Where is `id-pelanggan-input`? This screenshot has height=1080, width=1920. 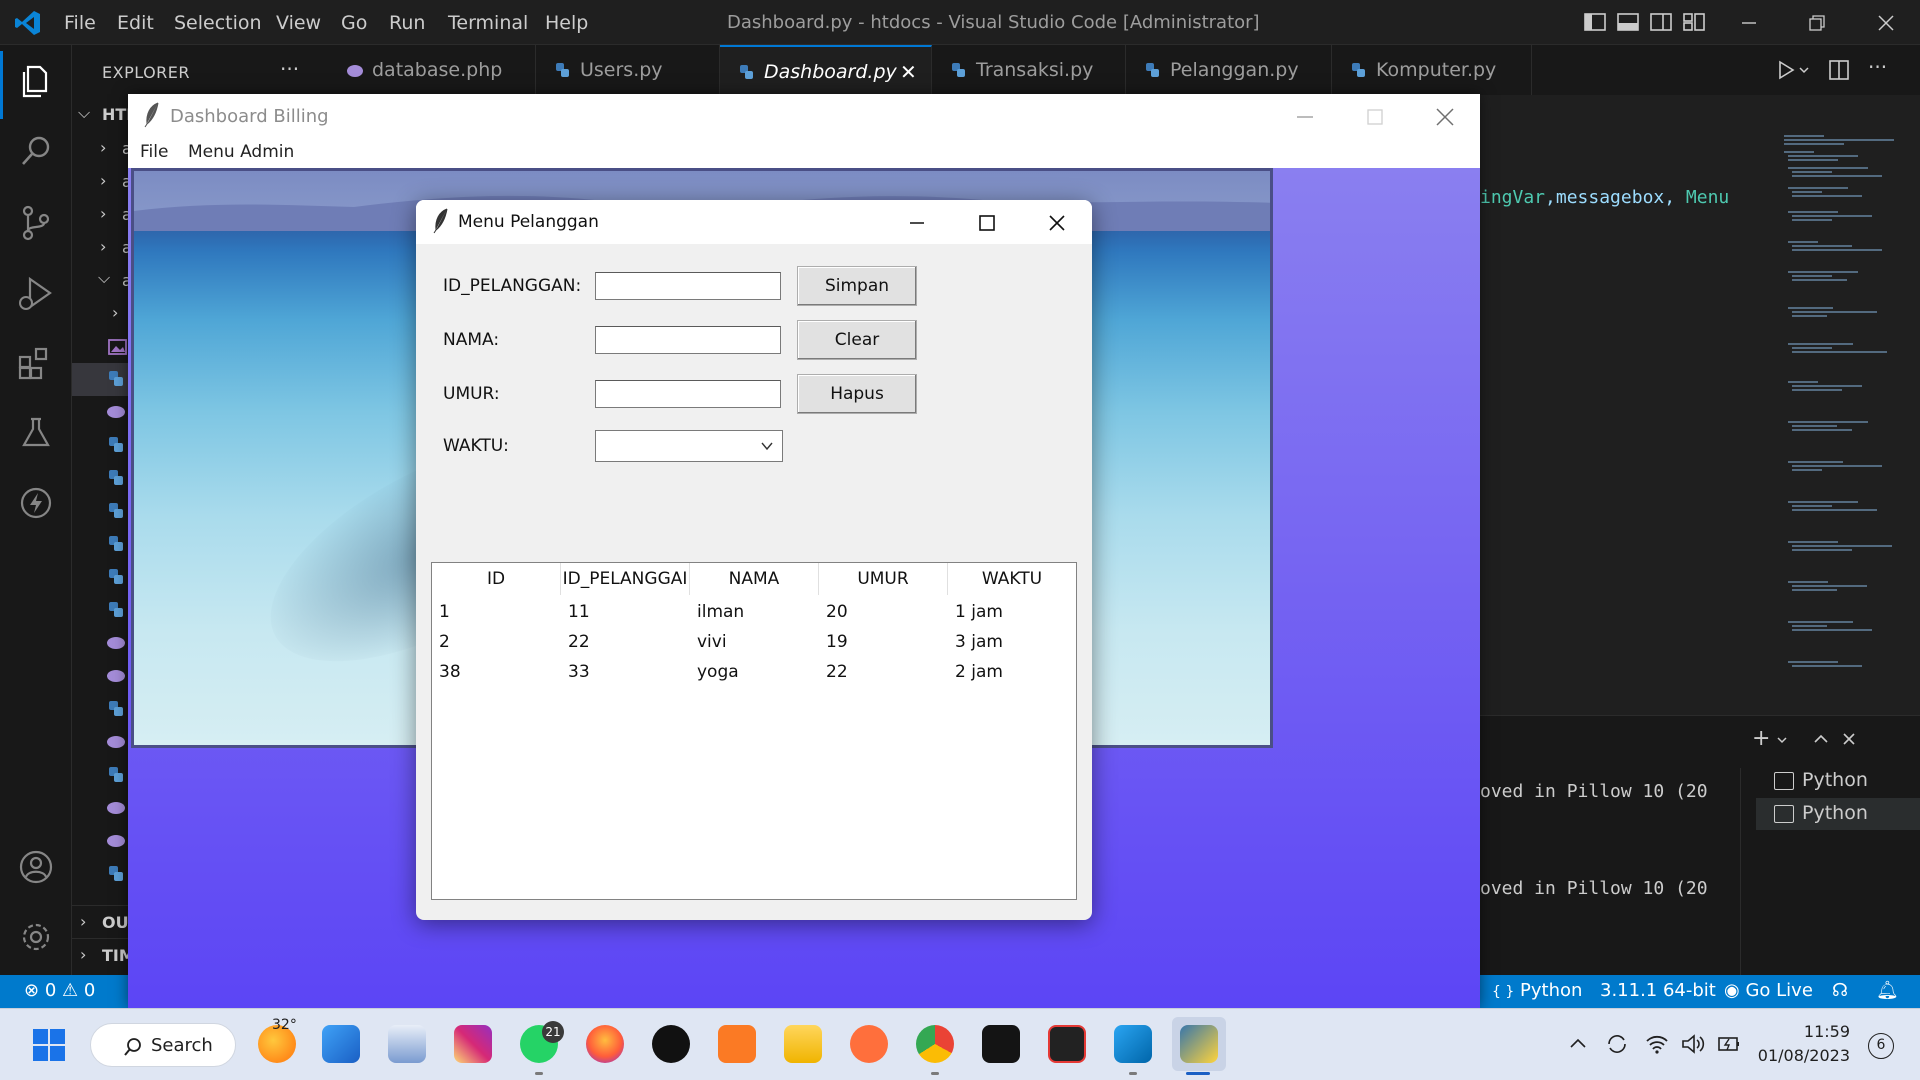 id-pelanggan-input is located at coordinates (688, 286).